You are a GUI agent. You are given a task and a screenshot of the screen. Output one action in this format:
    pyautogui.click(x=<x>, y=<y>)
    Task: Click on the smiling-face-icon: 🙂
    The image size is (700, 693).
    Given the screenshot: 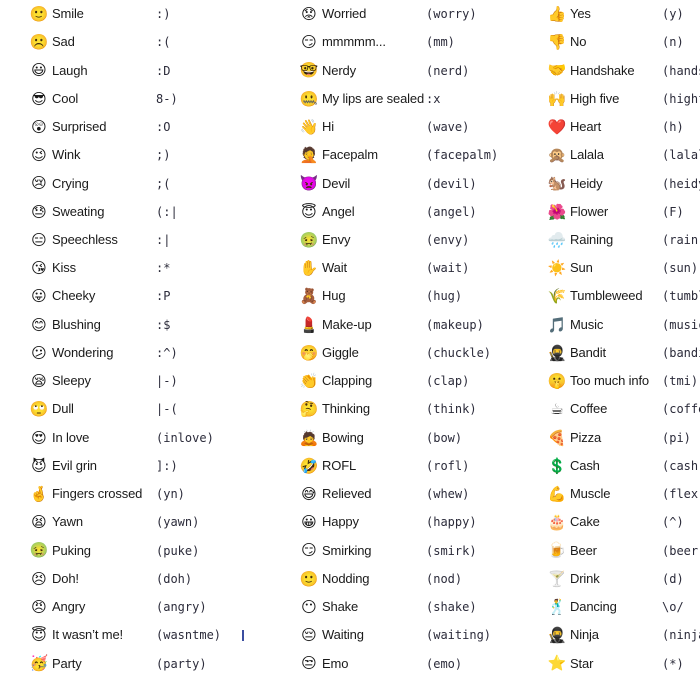 What is the action you would take?
    pyautogui.click(x=39, y=14)
    